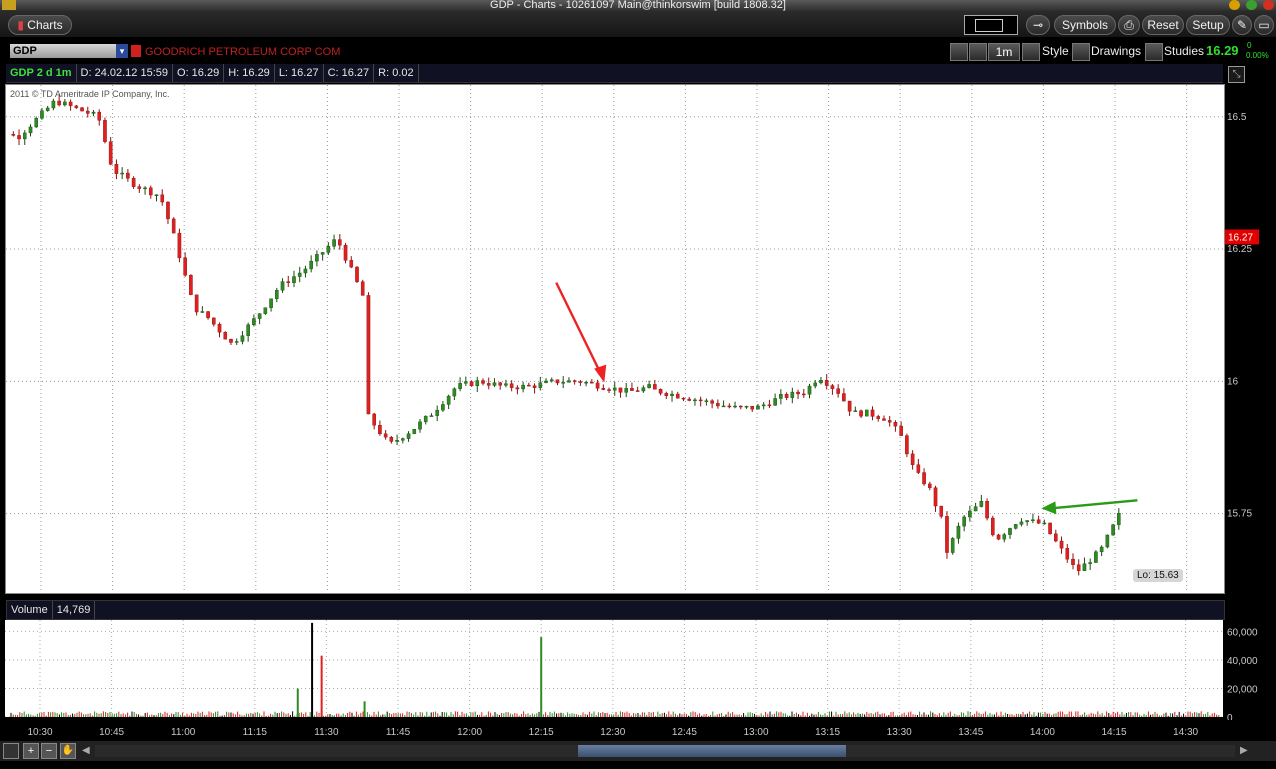 The image size is (1276, 769). What do you see at coordinates (1234, 5) in the screenshot?
I see `minimize-window-button` at bounding box center [1234, 5].